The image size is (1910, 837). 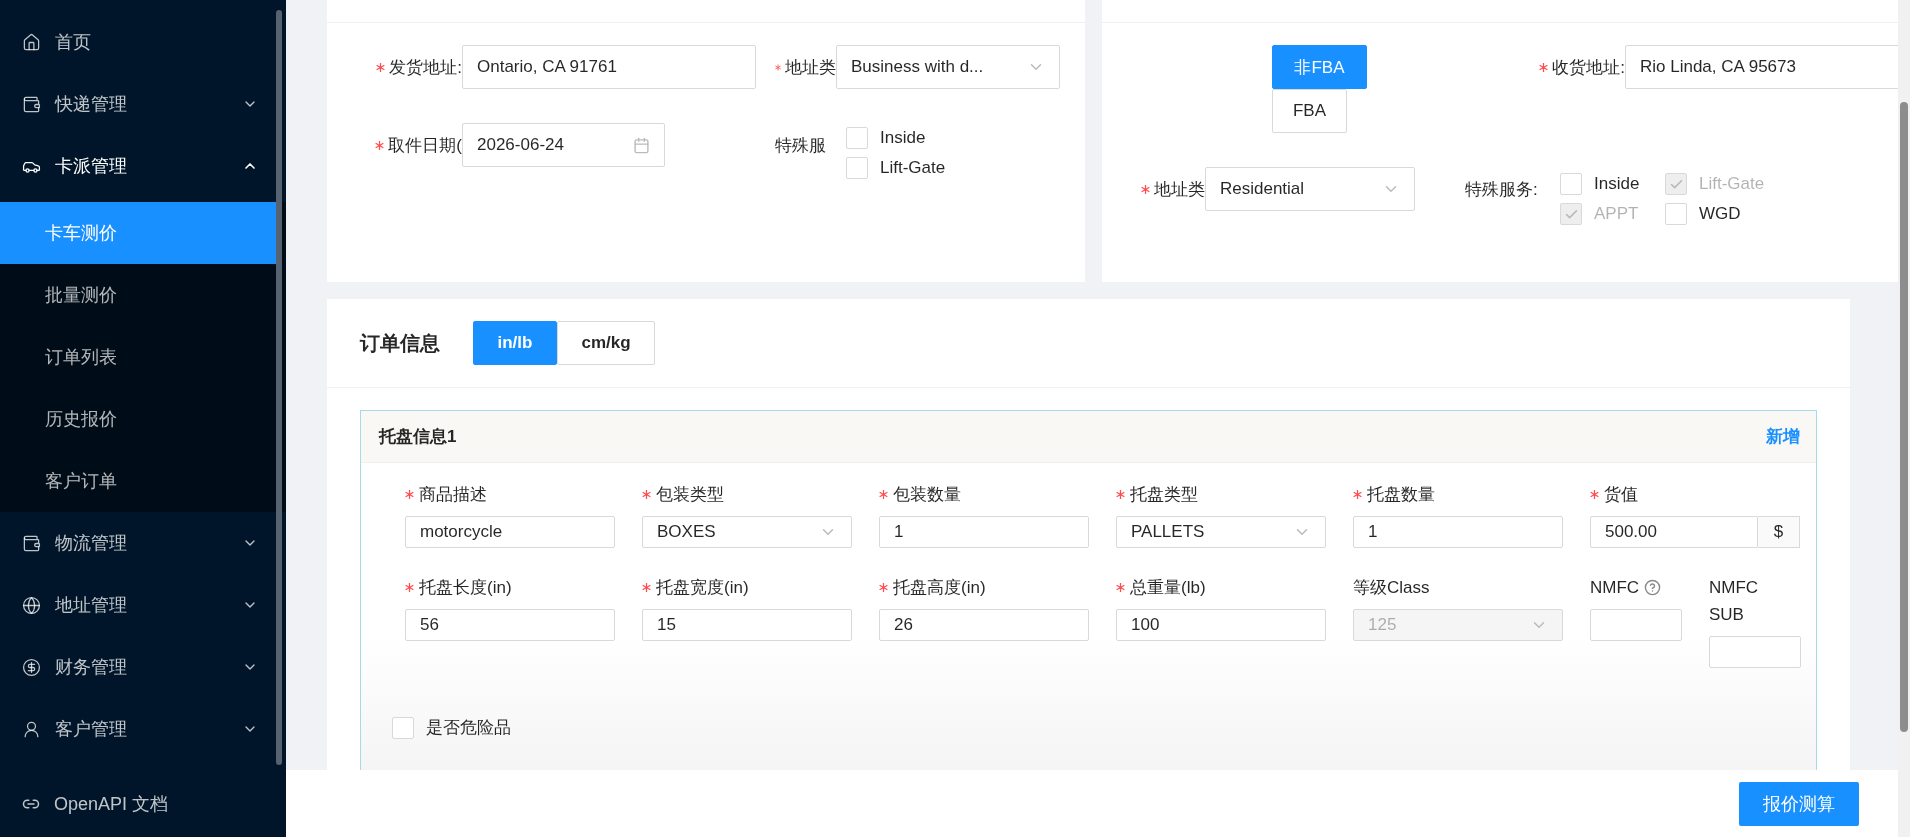 I want to click on field-label: 特殊服务:, so click(x=1501, y=189).